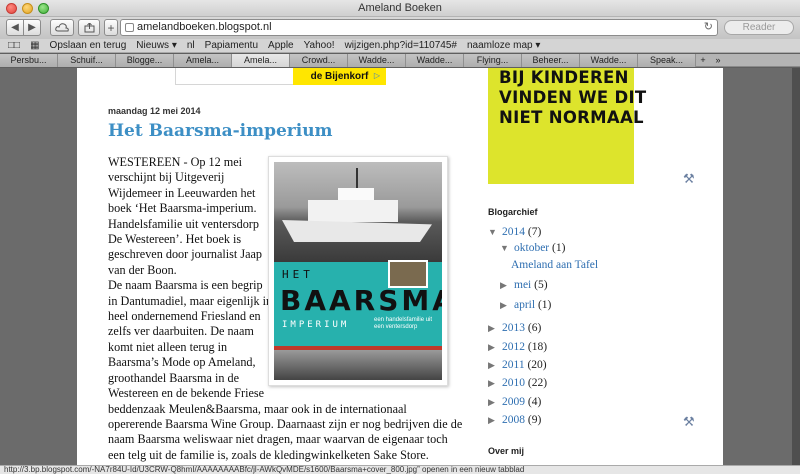 The height and width of the screenshot is (474, 800). Describe the element at coordinates (534, 420) in the screenshot. I see `archive-count: (9)` at that location.